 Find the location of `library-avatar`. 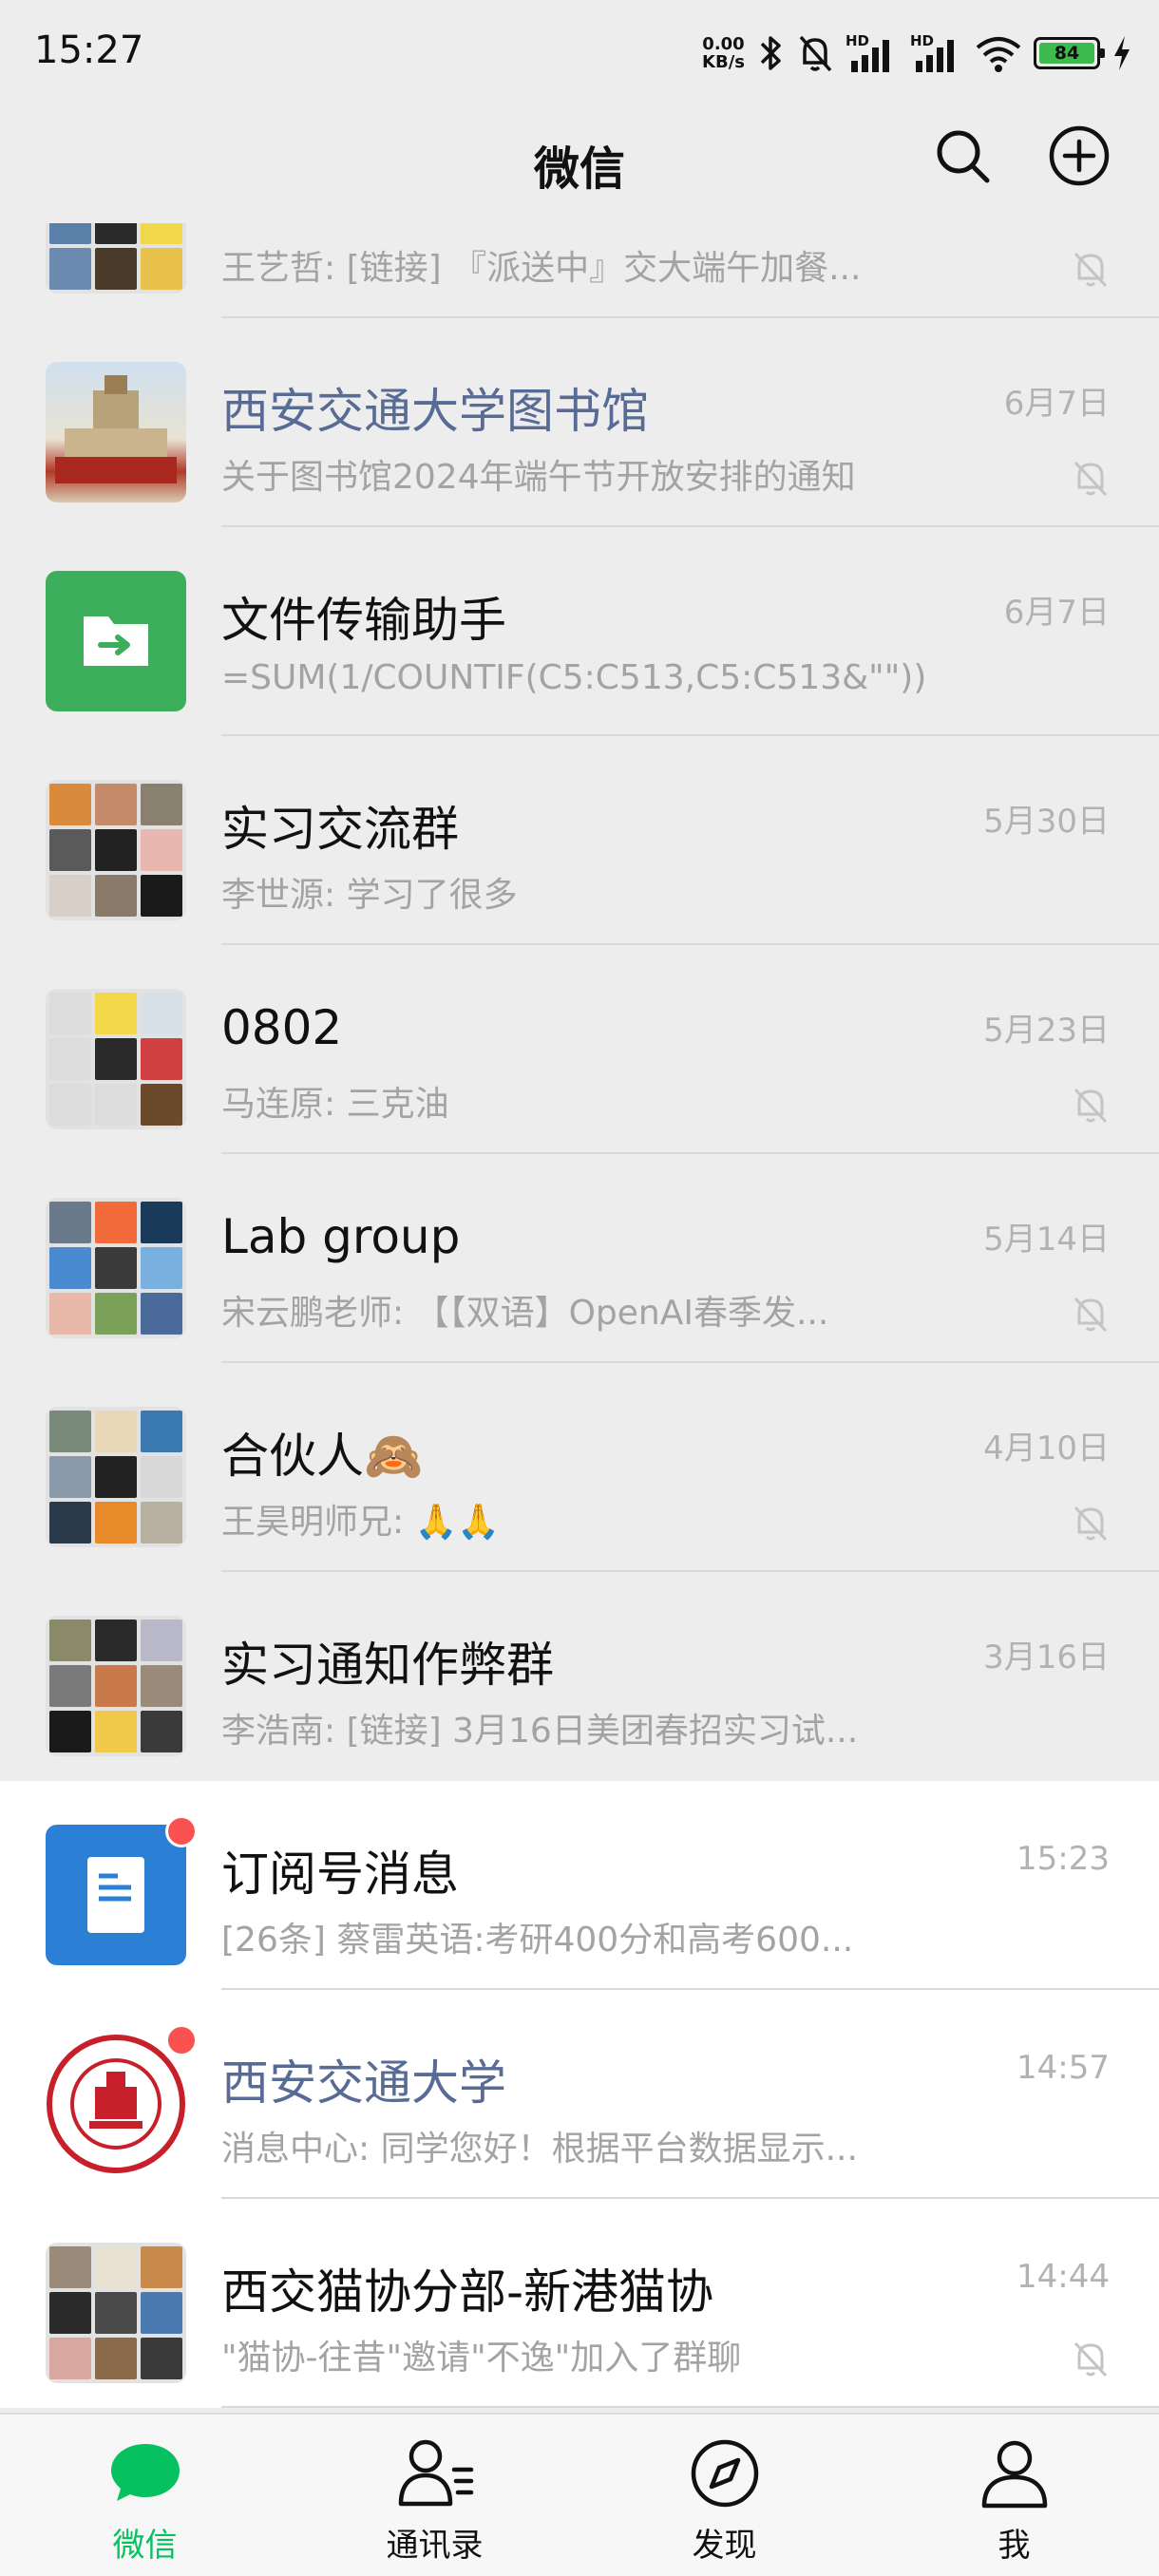

library-avatar is located at coordinates (116, 432).